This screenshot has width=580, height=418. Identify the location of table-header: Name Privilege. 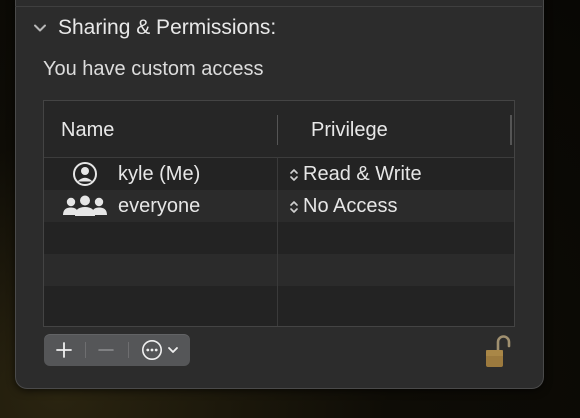
(279, 129).